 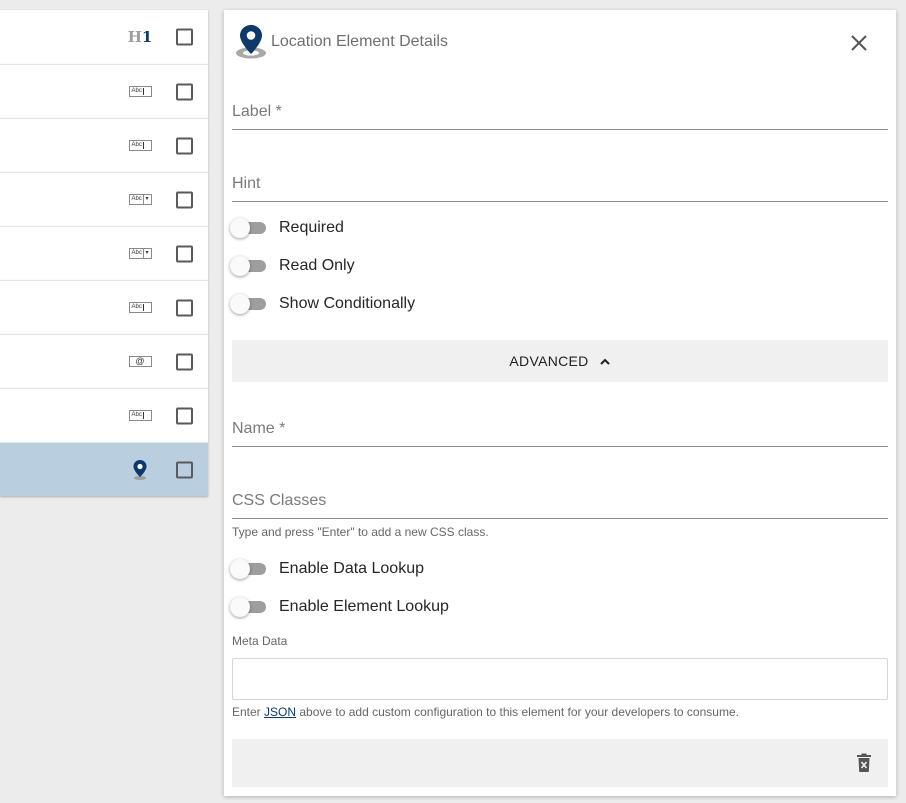 What do you see at coordinates (104, 37) in the screenshot?
I see `element-row-heading: H1` at bounding box center [104, 37].